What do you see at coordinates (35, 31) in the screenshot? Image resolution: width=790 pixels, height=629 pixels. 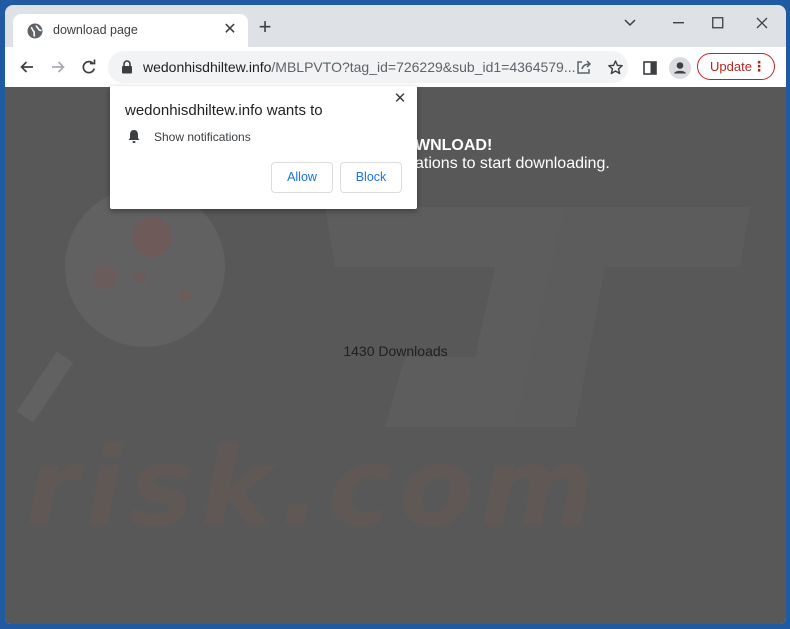 I see `globe-icon` at bounding box center [35, 31].